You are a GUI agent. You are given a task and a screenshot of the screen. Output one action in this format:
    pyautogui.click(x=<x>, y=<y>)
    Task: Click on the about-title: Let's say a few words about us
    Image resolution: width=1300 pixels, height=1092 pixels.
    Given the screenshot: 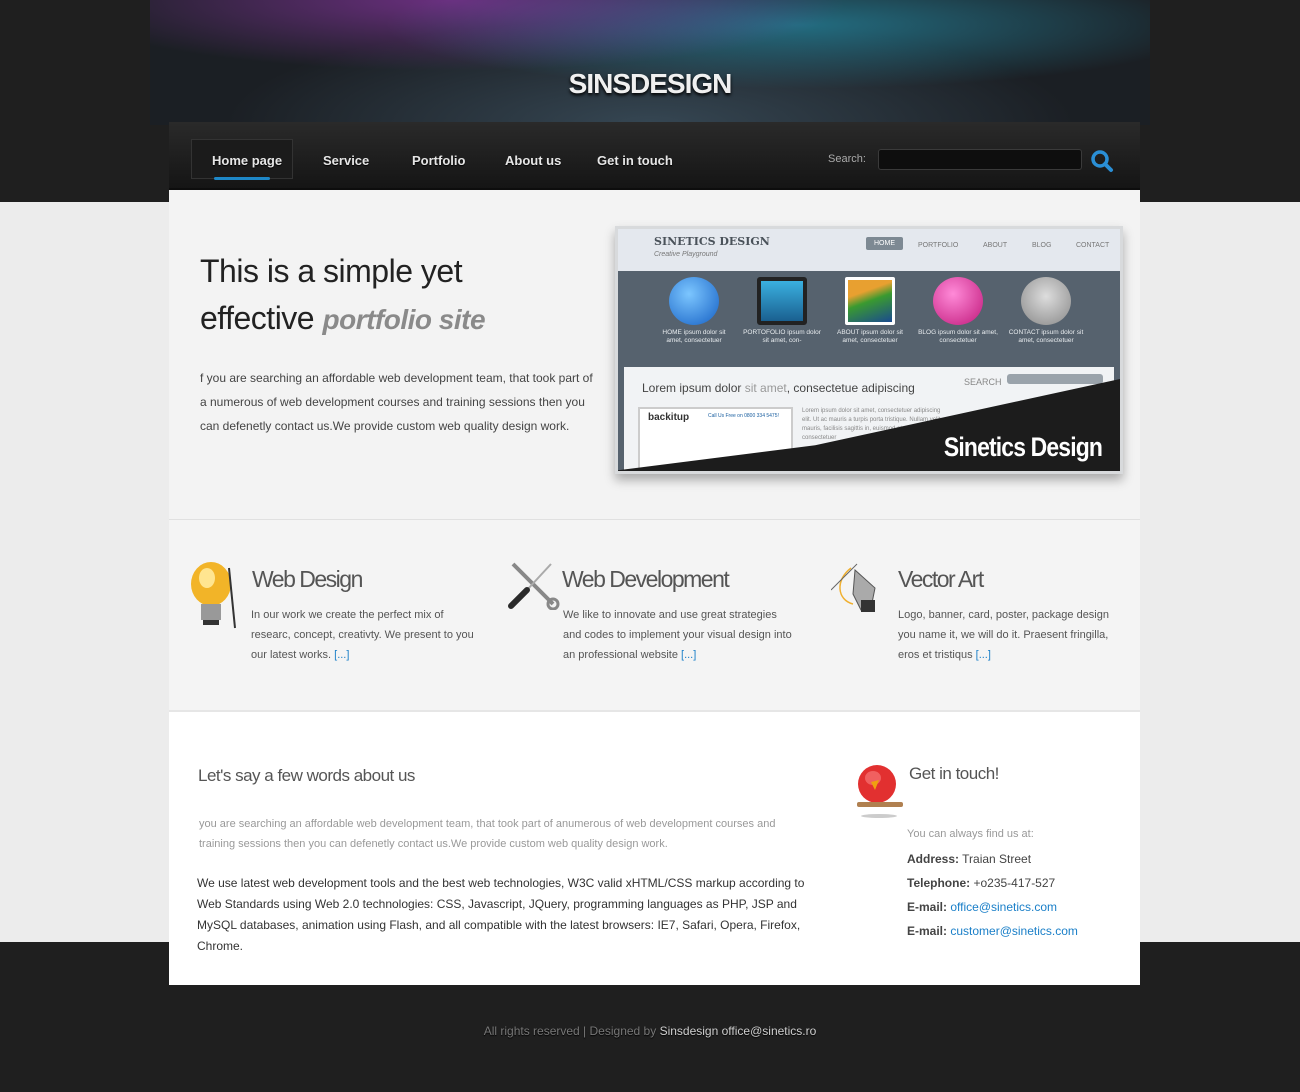 What is the action you would take?
    pyautogui.click(x=306, y=775)
    